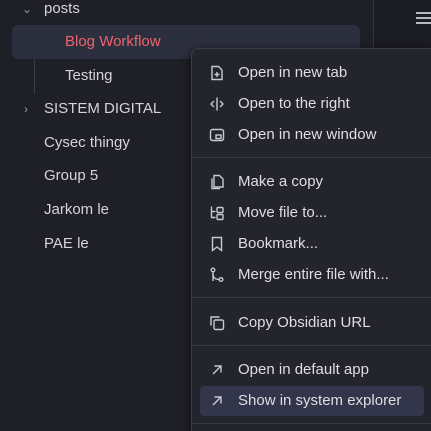  I want to click on tree-item-jarkom: Jarkom le, so click(76, 210).